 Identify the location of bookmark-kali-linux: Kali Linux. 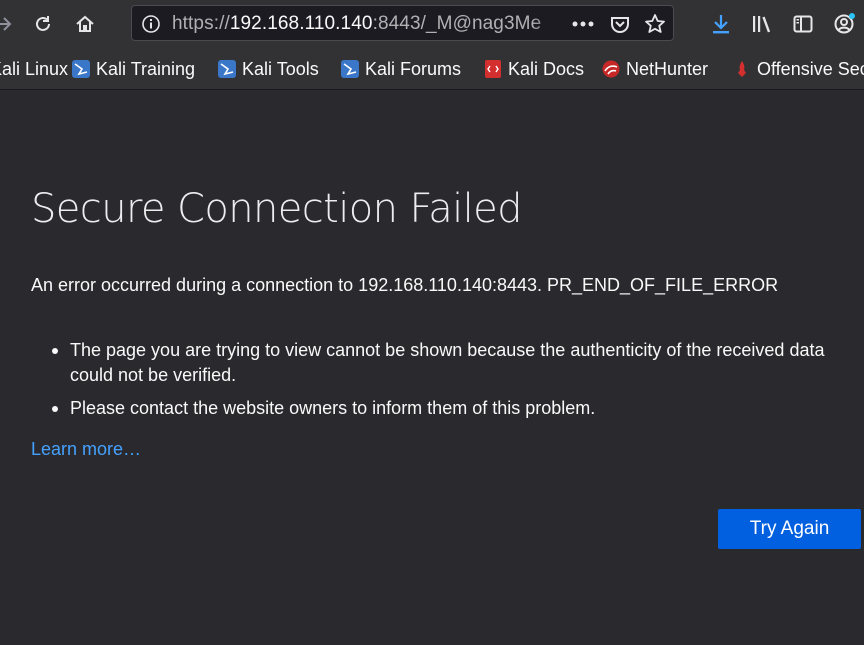
(34, 69).